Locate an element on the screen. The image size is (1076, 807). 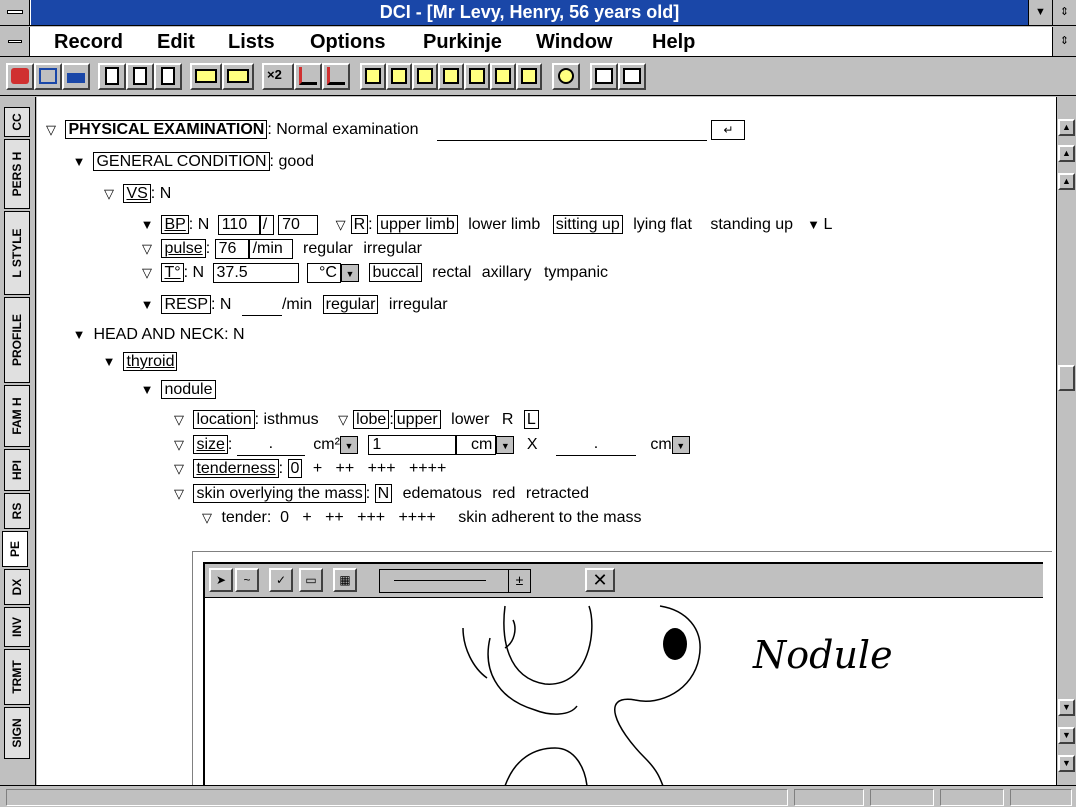
temp-axillary: axillary is located at coordinates (507, 272).